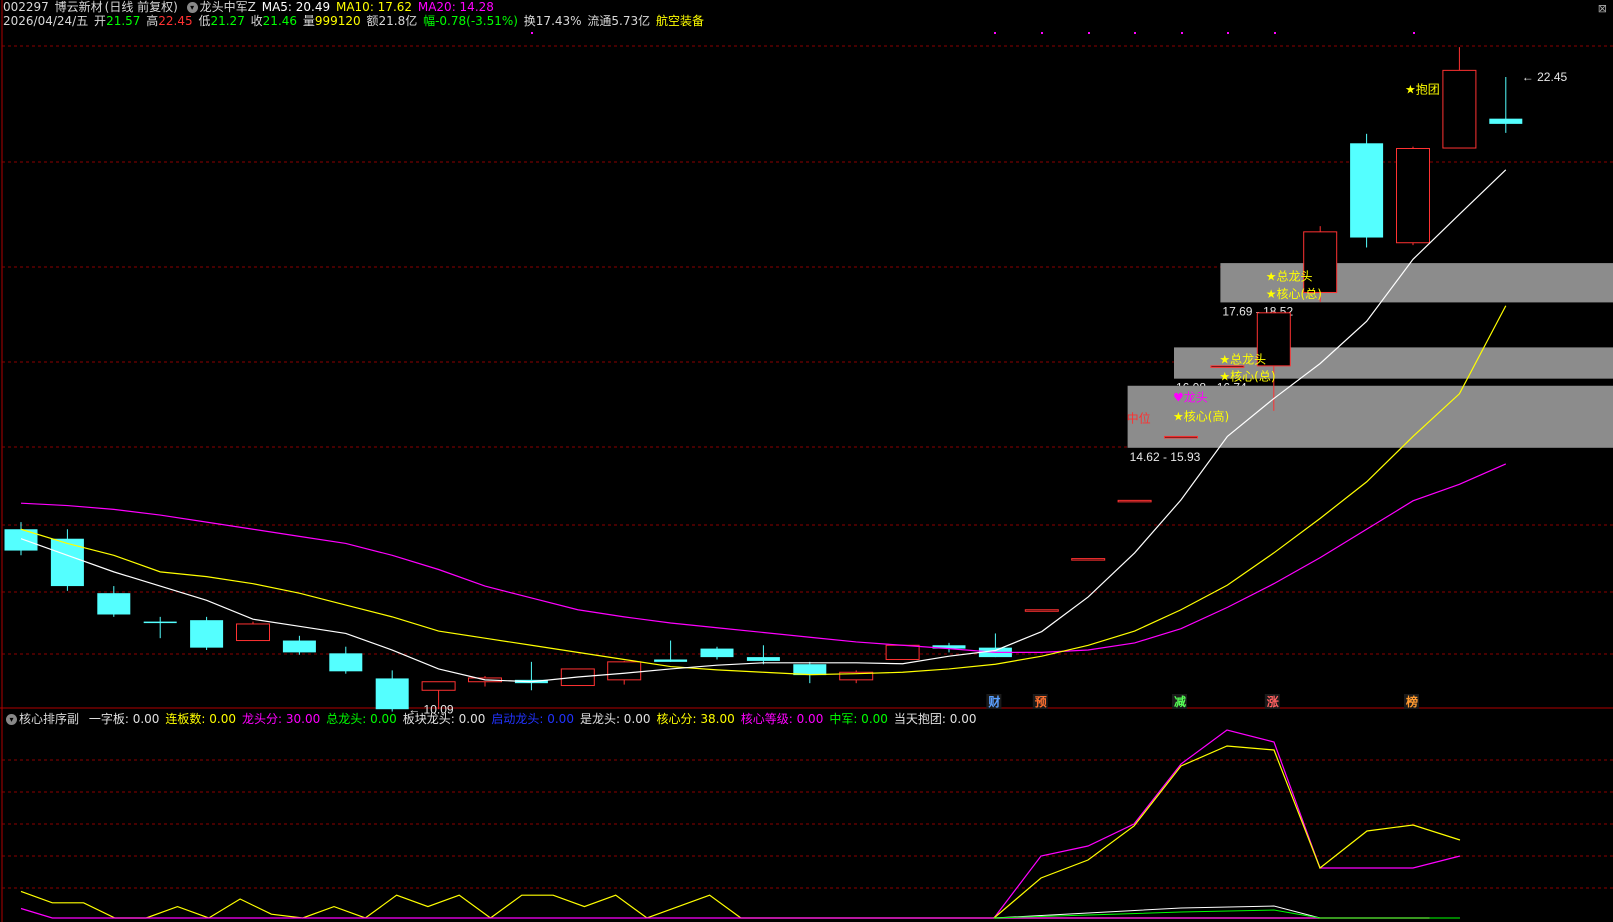 The height and width of the screenshot is (922, 1613). What do you see at coordinates (1545, 77) in the screenshot?
I see `price-label: ← 22.45` at bounding box center [1545, 77].